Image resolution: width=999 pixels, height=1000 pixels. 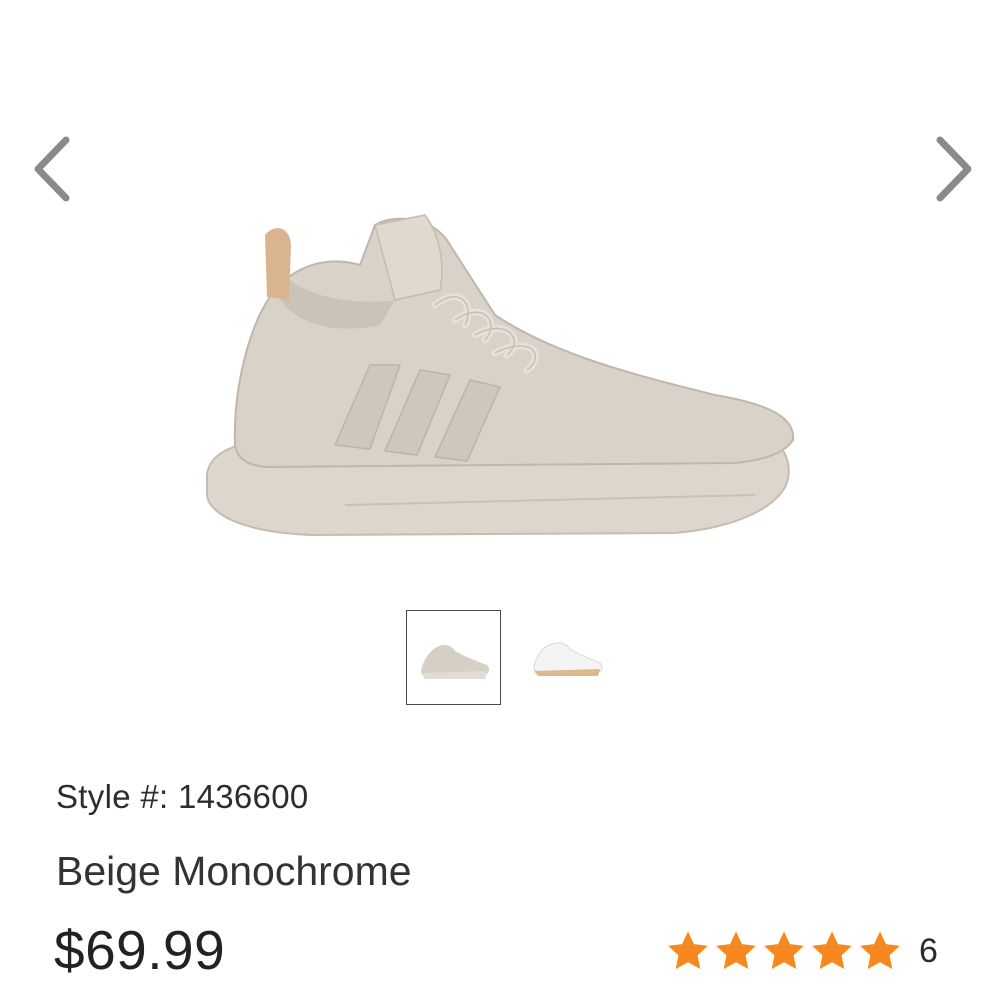 I want to click on thumbnail-white, so click(x=566, y=657).